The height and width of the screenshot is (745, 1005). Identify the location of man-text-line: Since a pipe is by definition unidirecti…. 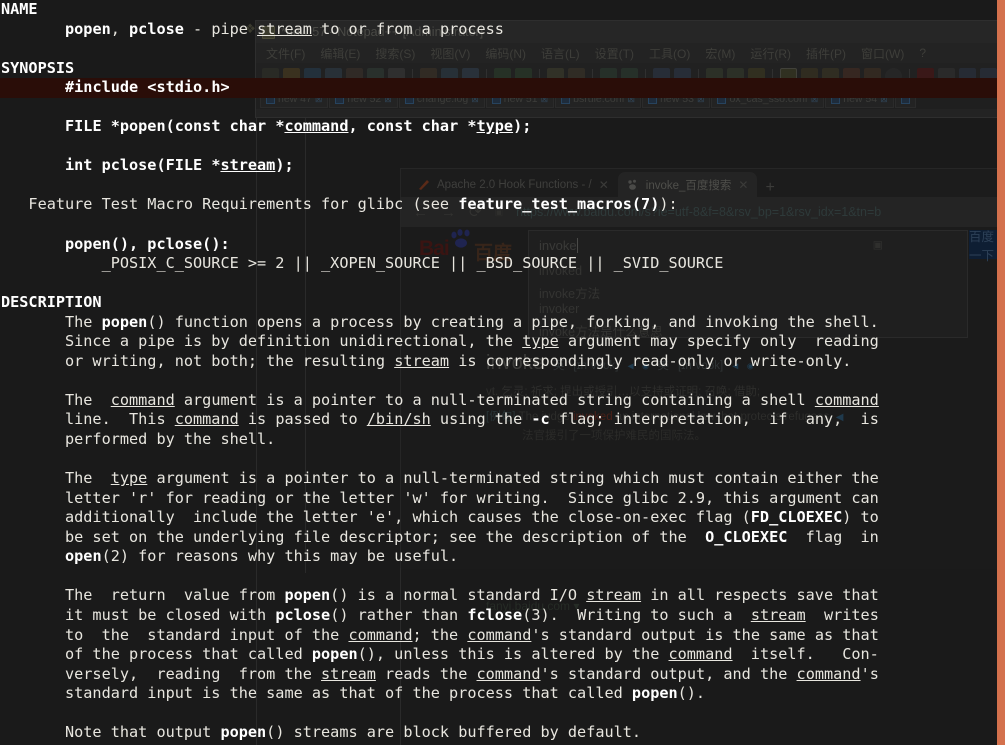
(440, 341).